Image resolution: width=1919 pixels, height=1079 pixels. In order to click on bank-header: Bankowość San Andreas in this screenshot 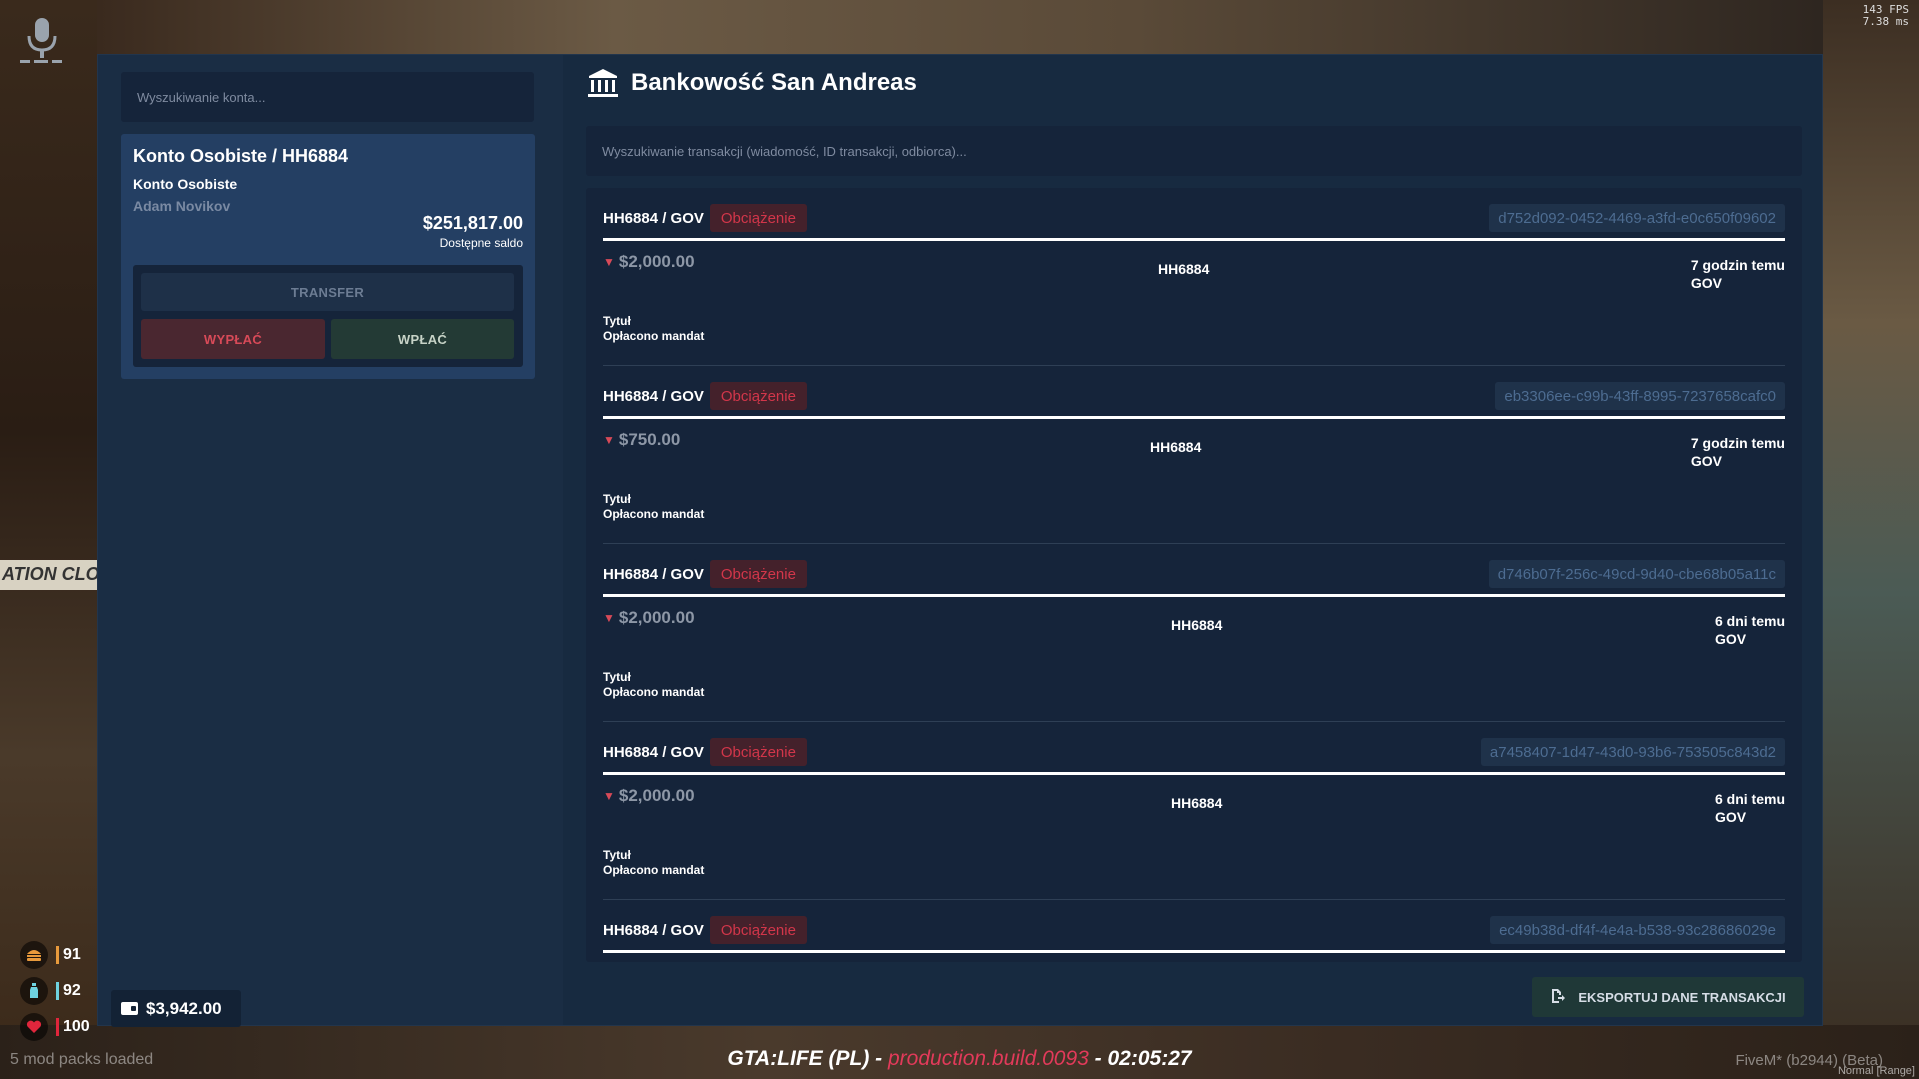, I will do `click(752, 83)`.